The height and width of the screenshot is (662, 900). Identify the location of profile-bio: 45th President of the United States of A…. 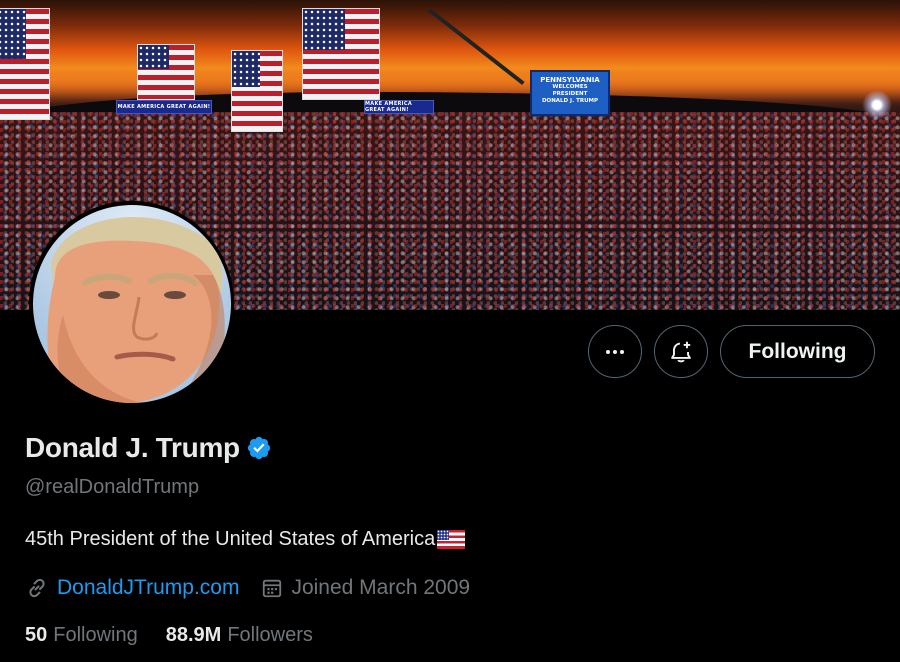
(245, 539).